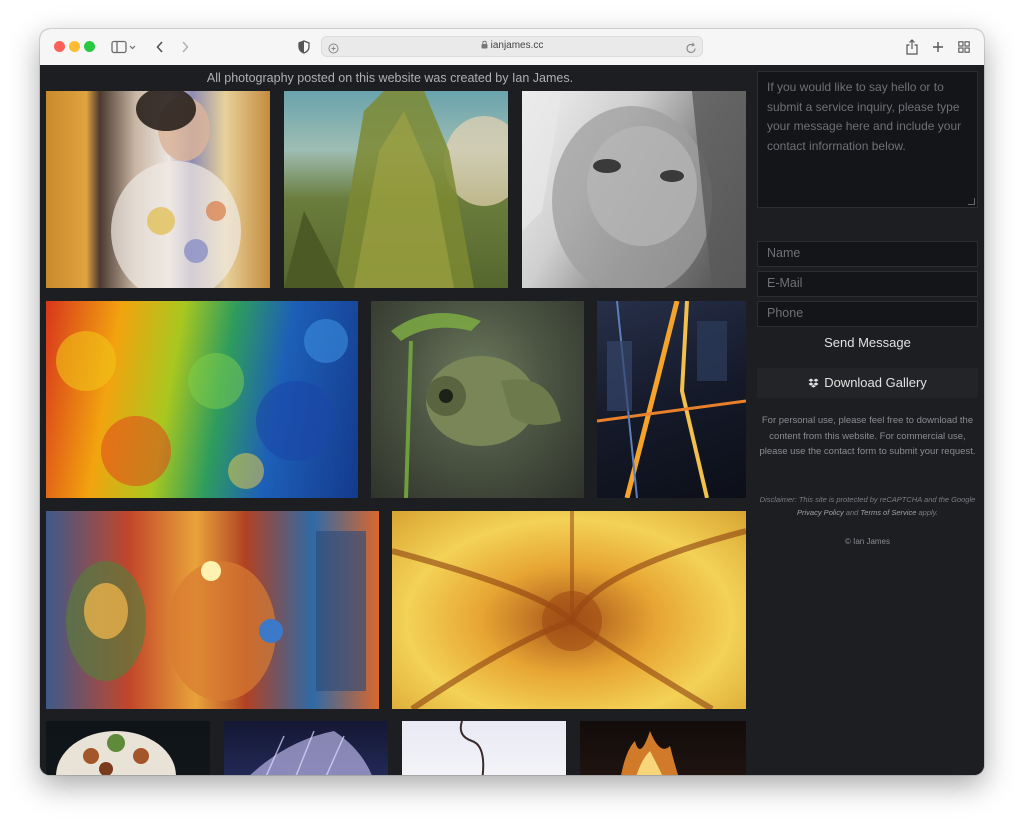 The width and height of the screenshot is (1024, 829). What do you see at coordinates (691, 49) in the screenshot?
I see `reload-icon` at bounding box center [691, 49].